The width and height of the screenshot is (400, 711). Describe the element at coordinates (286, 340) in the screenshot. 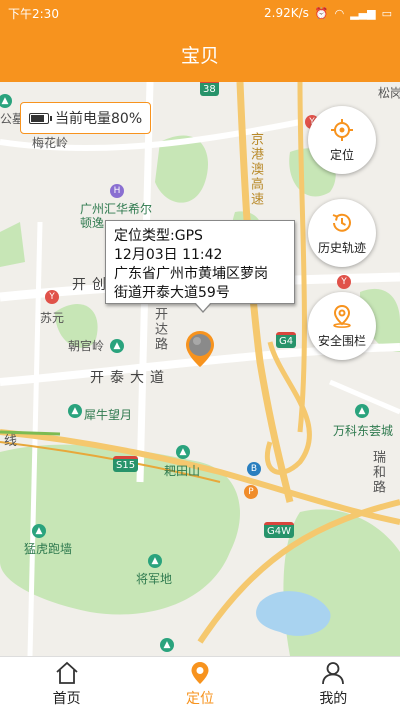

I see `shield-g4: G4` at that location.